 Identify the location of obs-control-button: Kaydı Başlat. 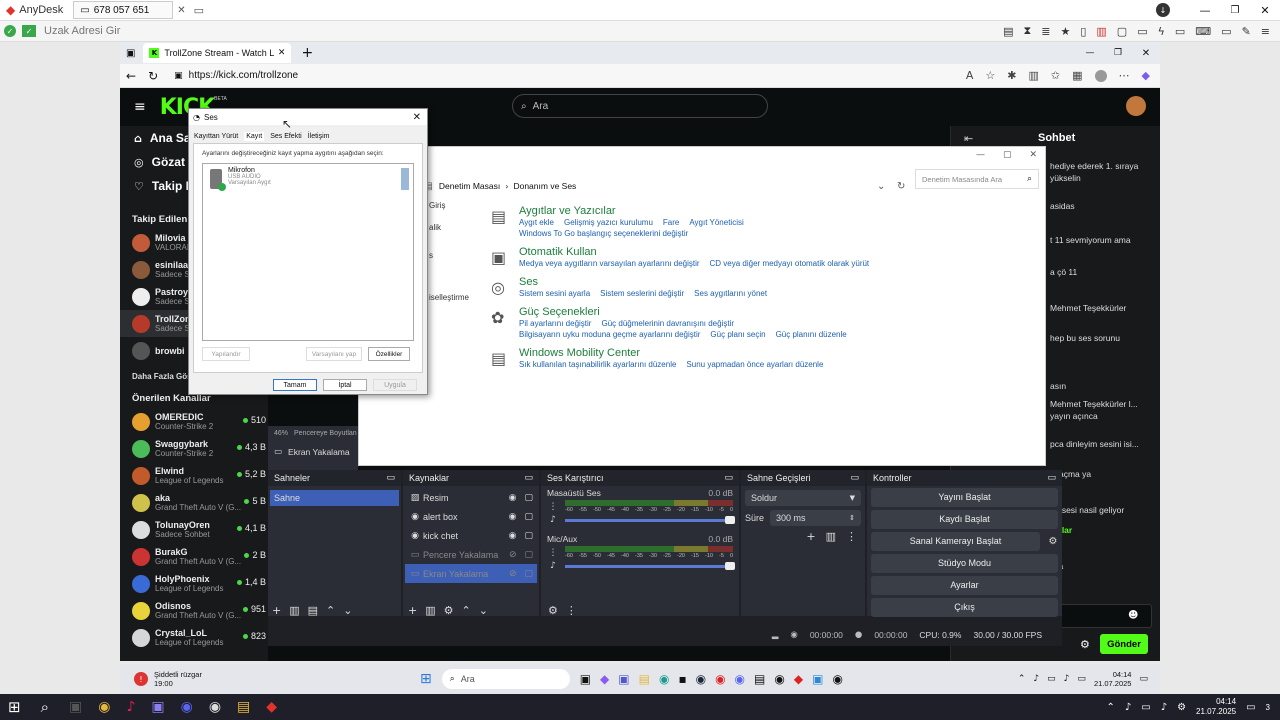
(964, 519).